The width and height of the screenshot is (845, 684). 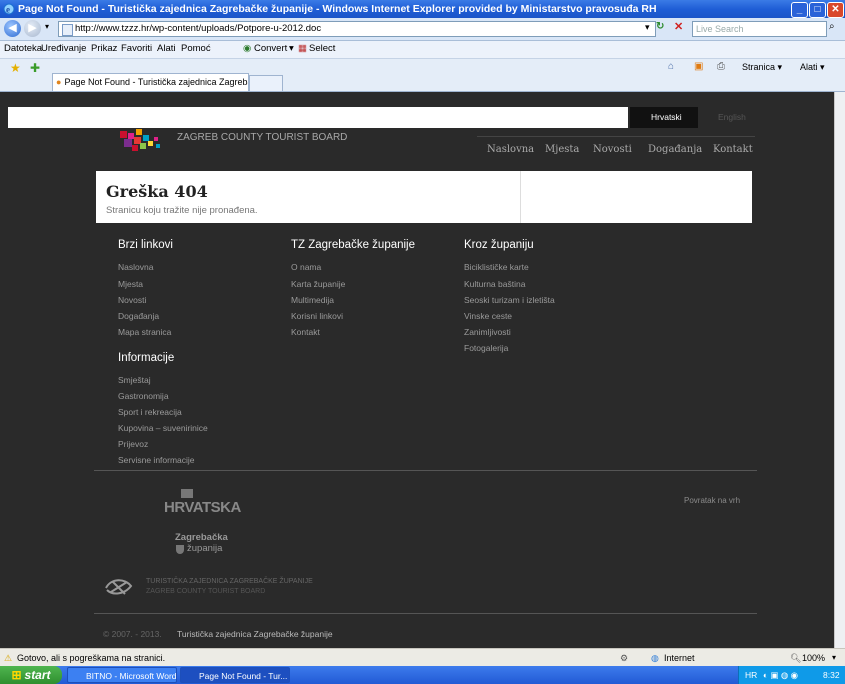 I want to click on nav-divider, so click(x=616, y=136).